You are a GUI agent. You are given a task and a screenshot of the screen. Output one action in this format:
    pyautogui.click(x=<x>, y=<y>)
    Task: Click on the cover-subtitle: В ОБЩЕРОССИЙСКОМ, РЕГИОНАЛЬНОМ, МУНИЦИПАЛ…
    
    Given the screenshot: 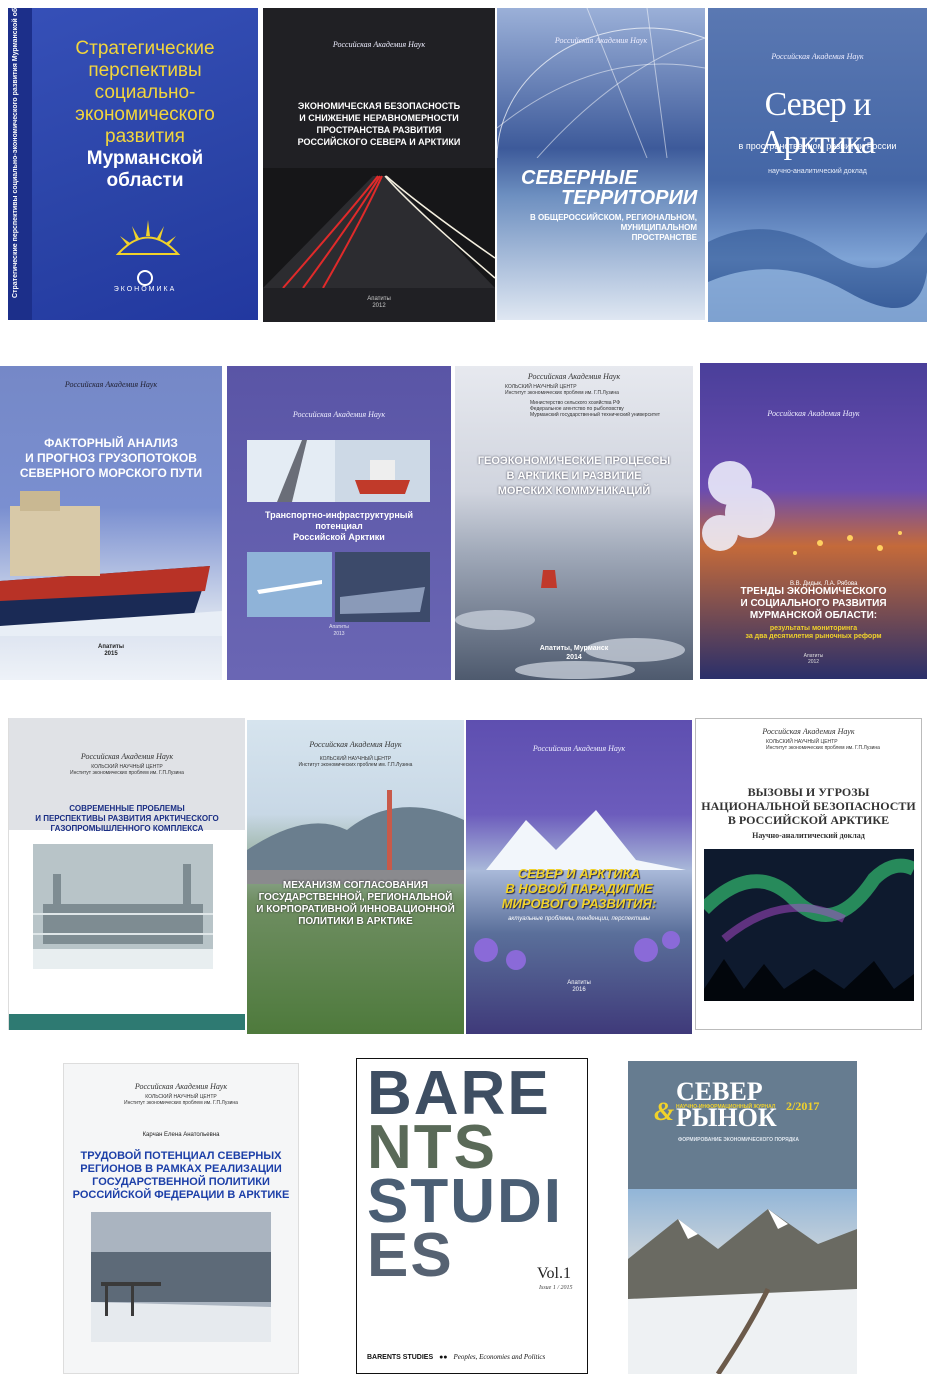 What is the action you would take?
    pyautogui.click(x=613, y=227)
    